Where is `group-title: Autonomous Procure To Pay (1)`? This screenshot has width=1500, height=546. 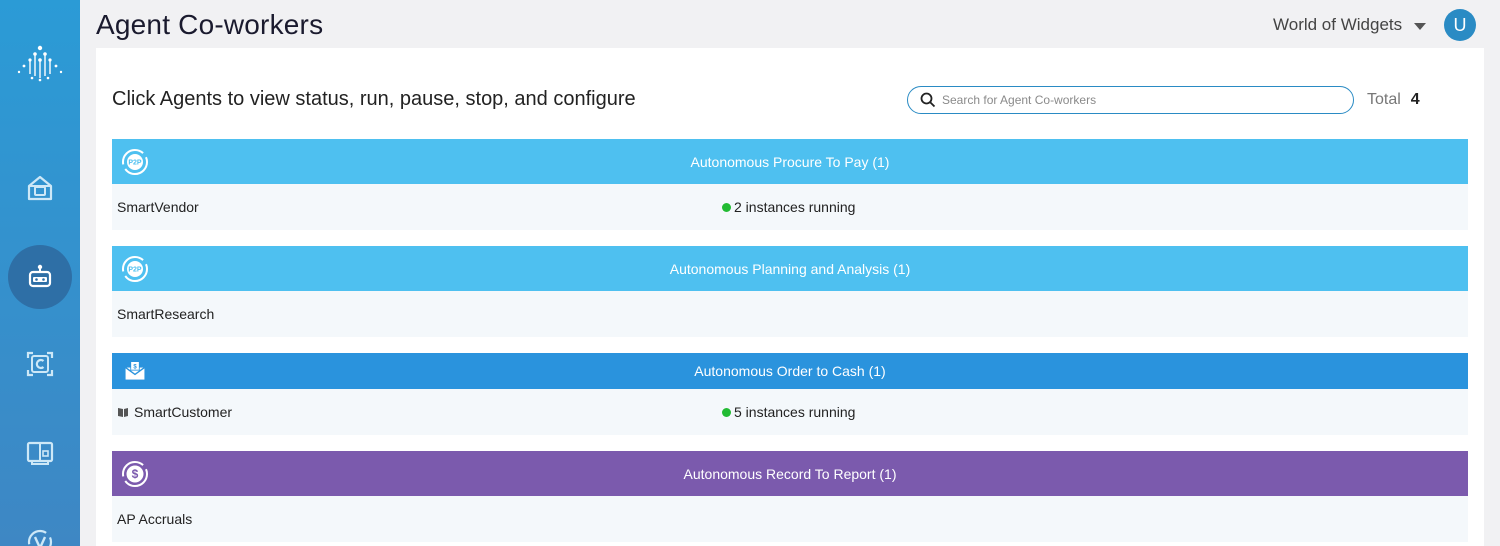
group-title: Autonomous Procure To Pay (1) is located at coordinates (790, 161).